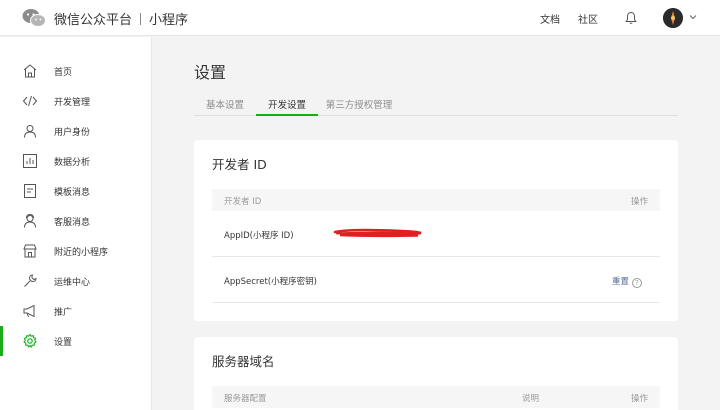 The width and height of the screenshot is (720, 410). Describe the element at coordinates (169, 20) in the screenshot. I see `brand-product-name: 小程序` at that location.